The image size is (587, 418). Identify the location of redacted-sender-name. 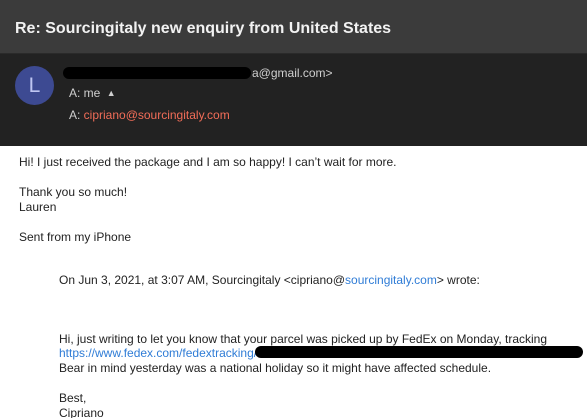
(157, 73).